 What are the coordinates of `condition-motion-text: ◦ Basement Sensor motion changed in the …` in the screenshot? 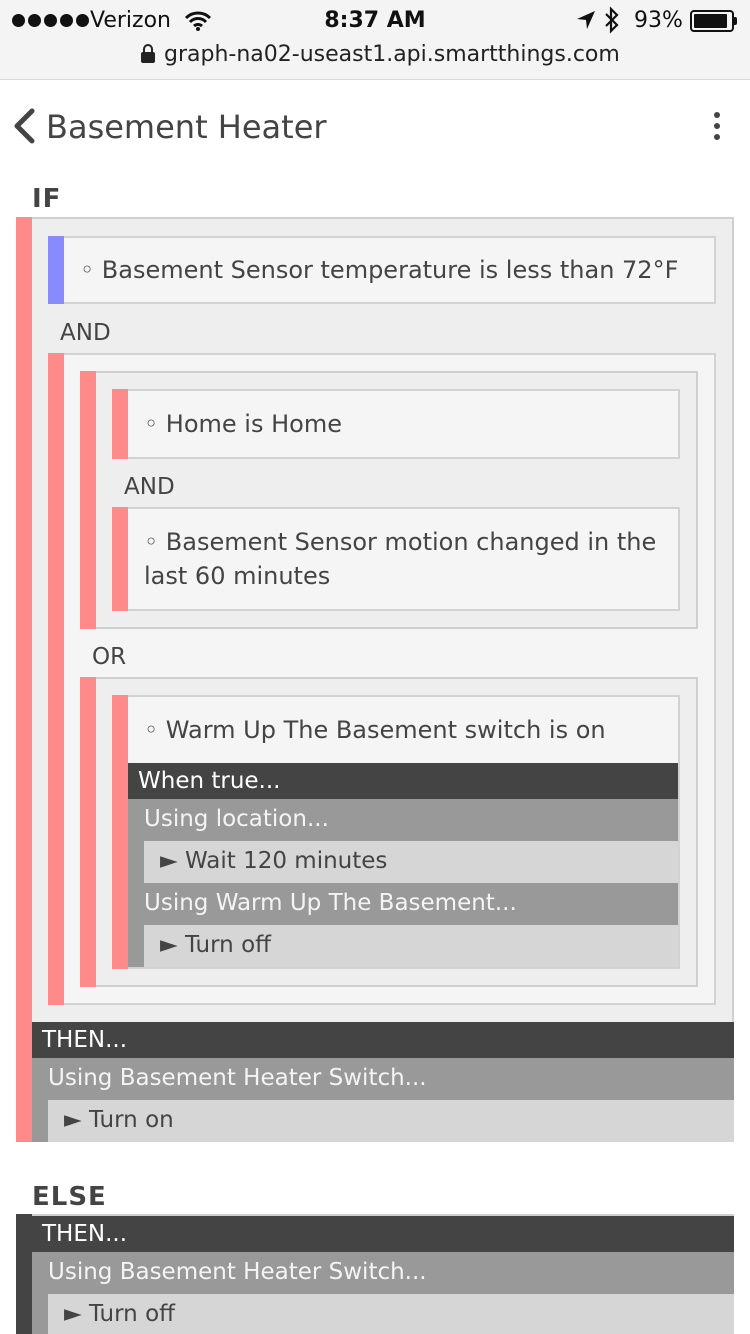 It's located at (400, 559).